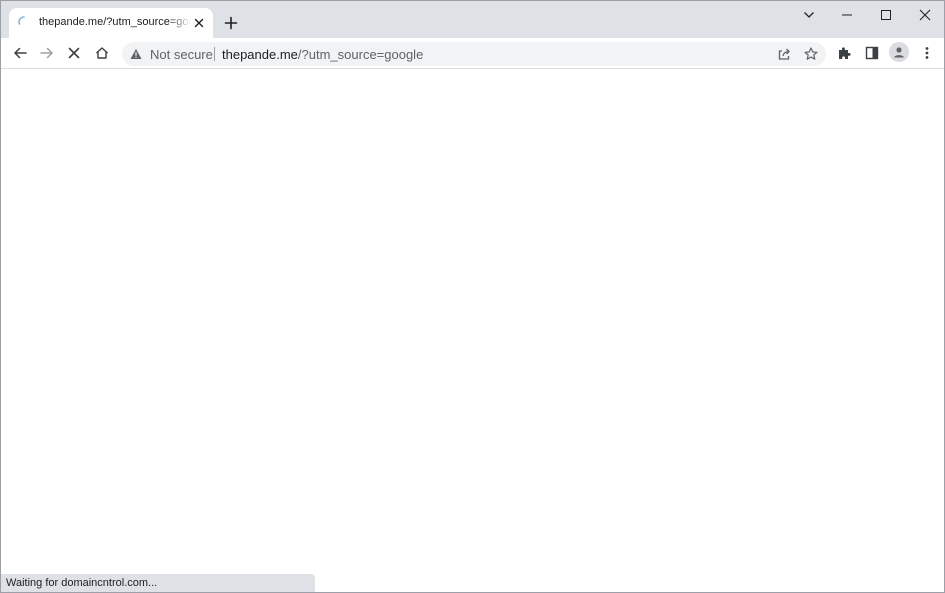  What do you see at coordinates (214, 54) in the screenshot?
I see `omnibox-divider` at bounding box center [214, 54].